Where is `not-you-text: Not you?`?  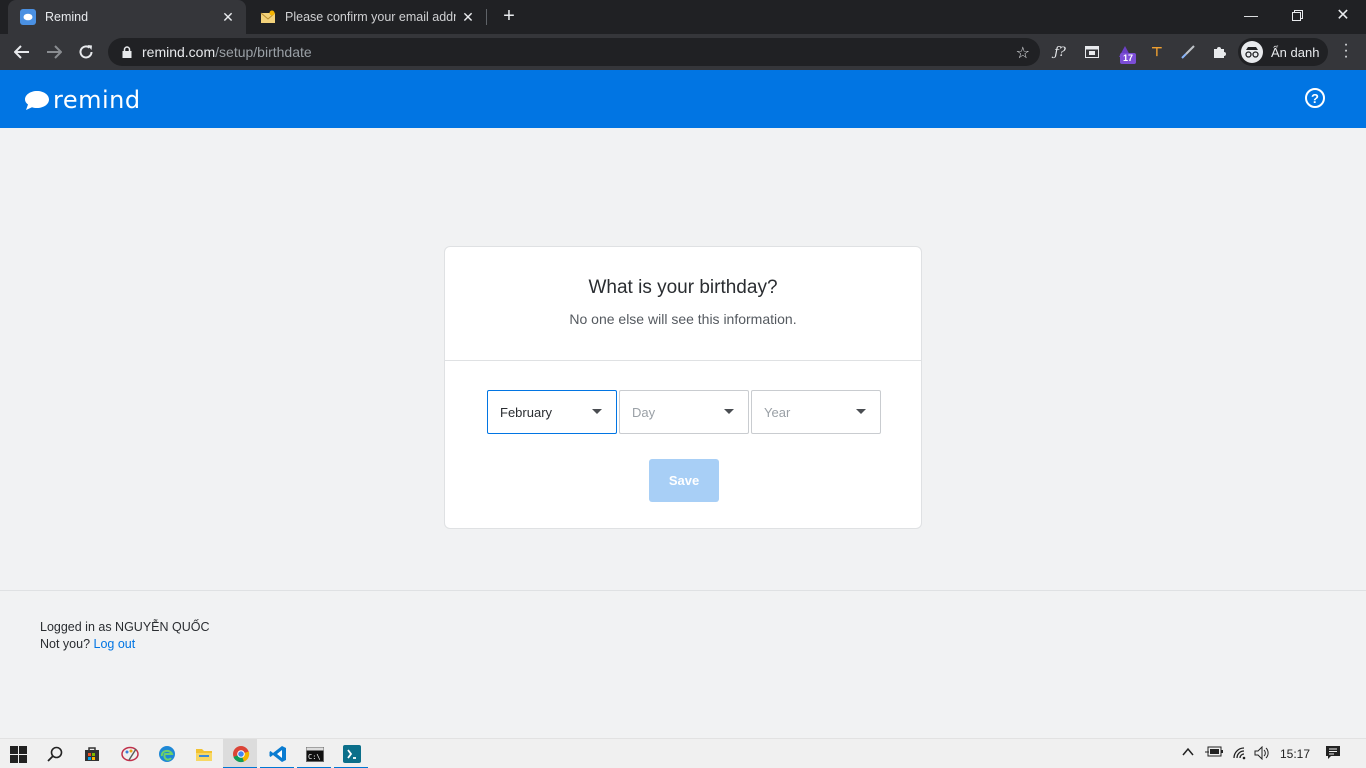 not-you-text: Not you? is located at coordinates (65, 644).